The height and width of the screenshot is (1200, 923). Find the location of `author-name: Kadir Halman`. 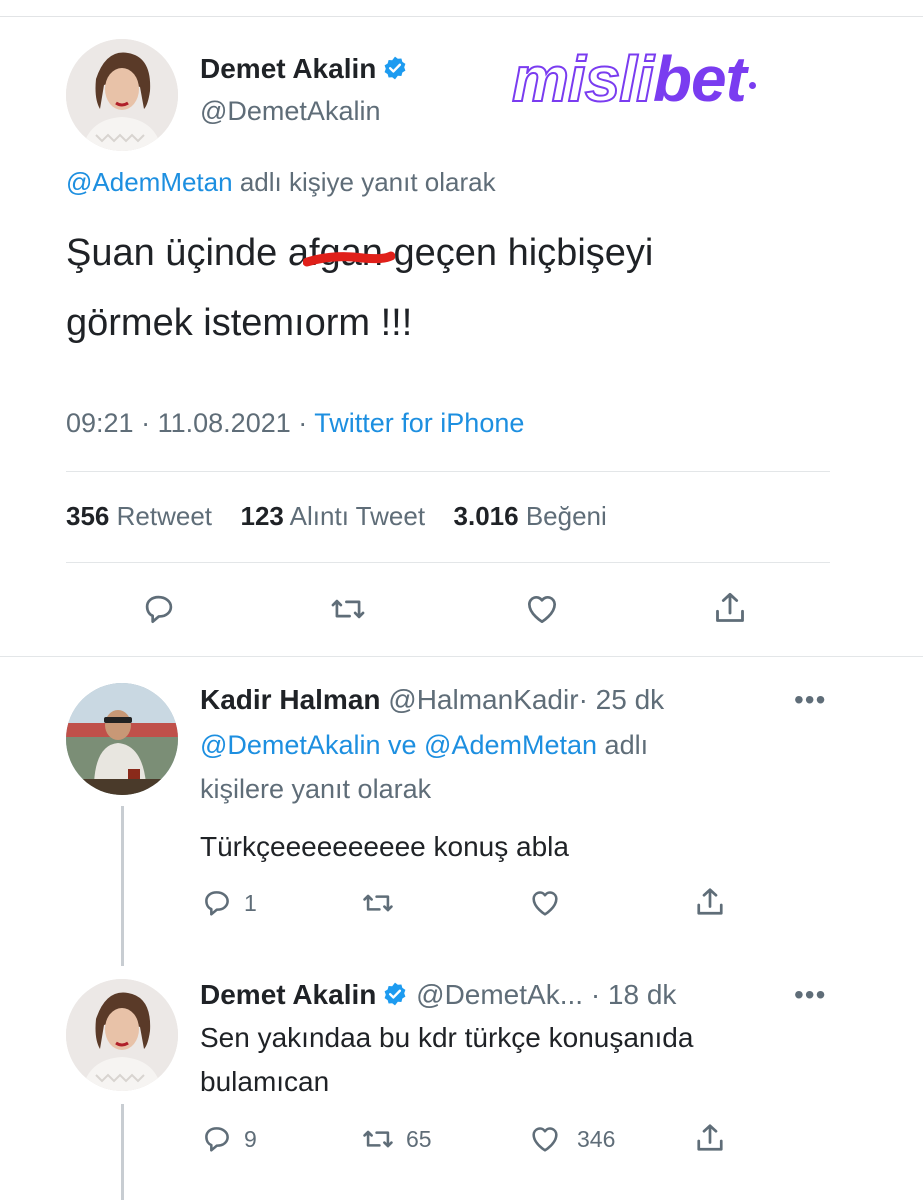

author-name: Kadir Halman is located at coordinates (290, 699).